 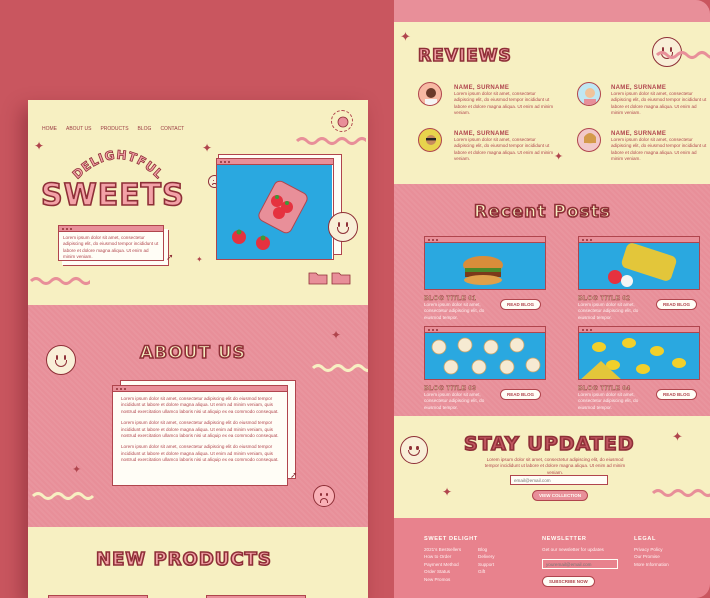 I want to click on email-input, so click(x=559, y=480).